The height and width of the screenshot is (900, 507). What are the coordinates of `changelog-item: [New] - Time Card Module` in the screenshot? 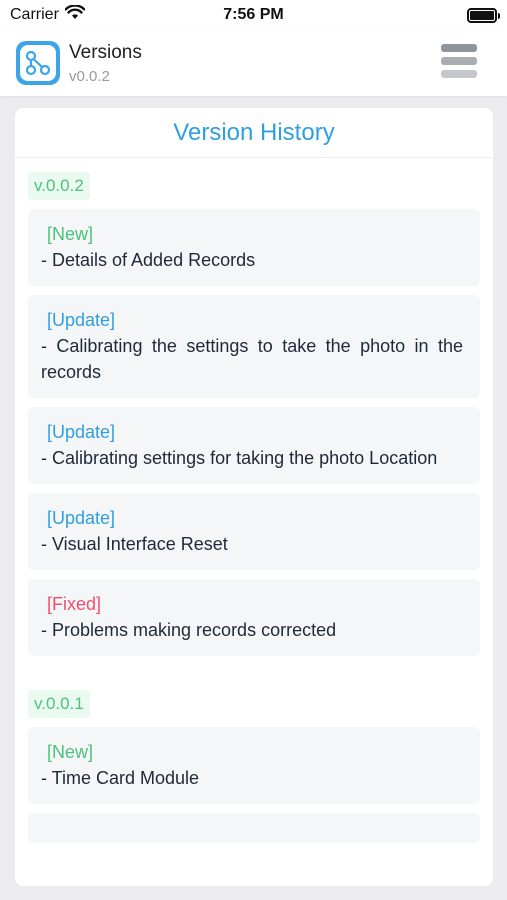 It's located at (254, 765).